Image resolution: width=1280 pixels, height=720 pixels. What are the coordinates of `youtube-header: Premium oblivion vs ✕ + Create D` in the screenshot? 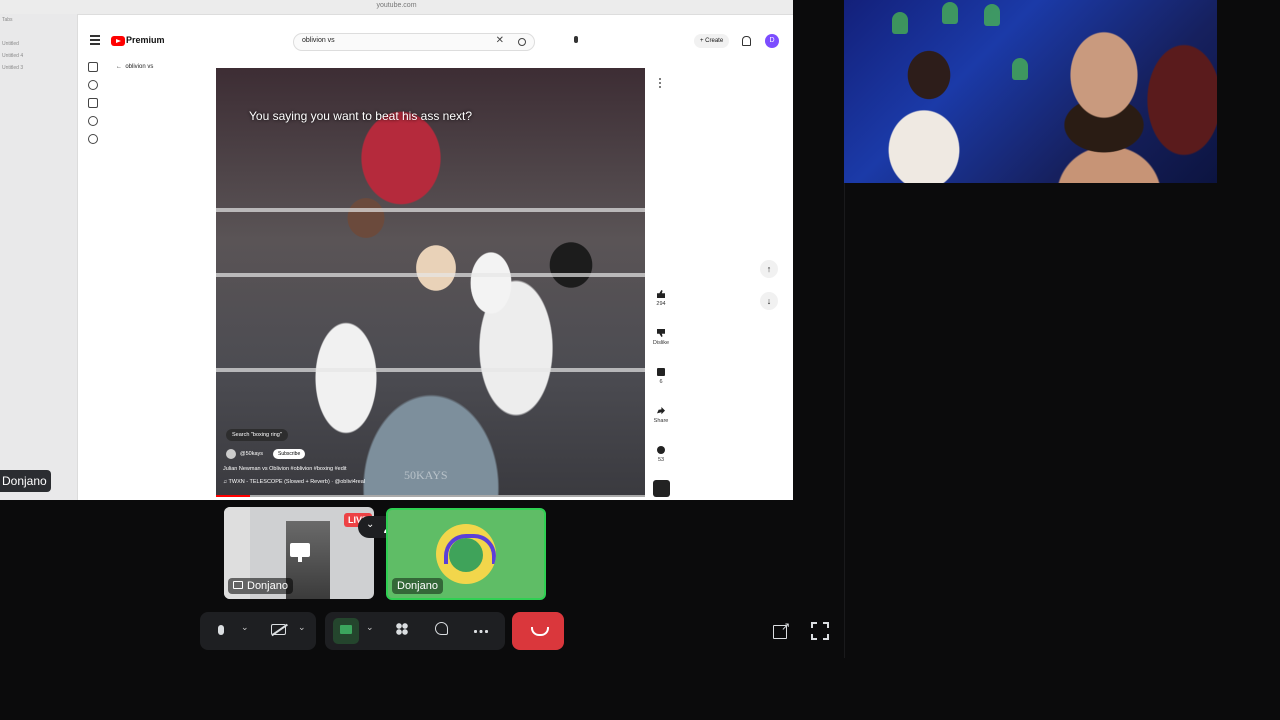 It's located at (435, 41).